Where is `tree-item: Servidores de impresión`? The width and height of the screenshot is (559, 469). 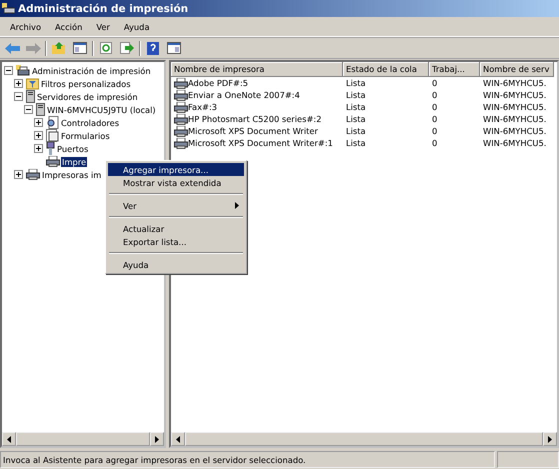 tree-item: Servidores de impresión is located at coordinates (87, 97).